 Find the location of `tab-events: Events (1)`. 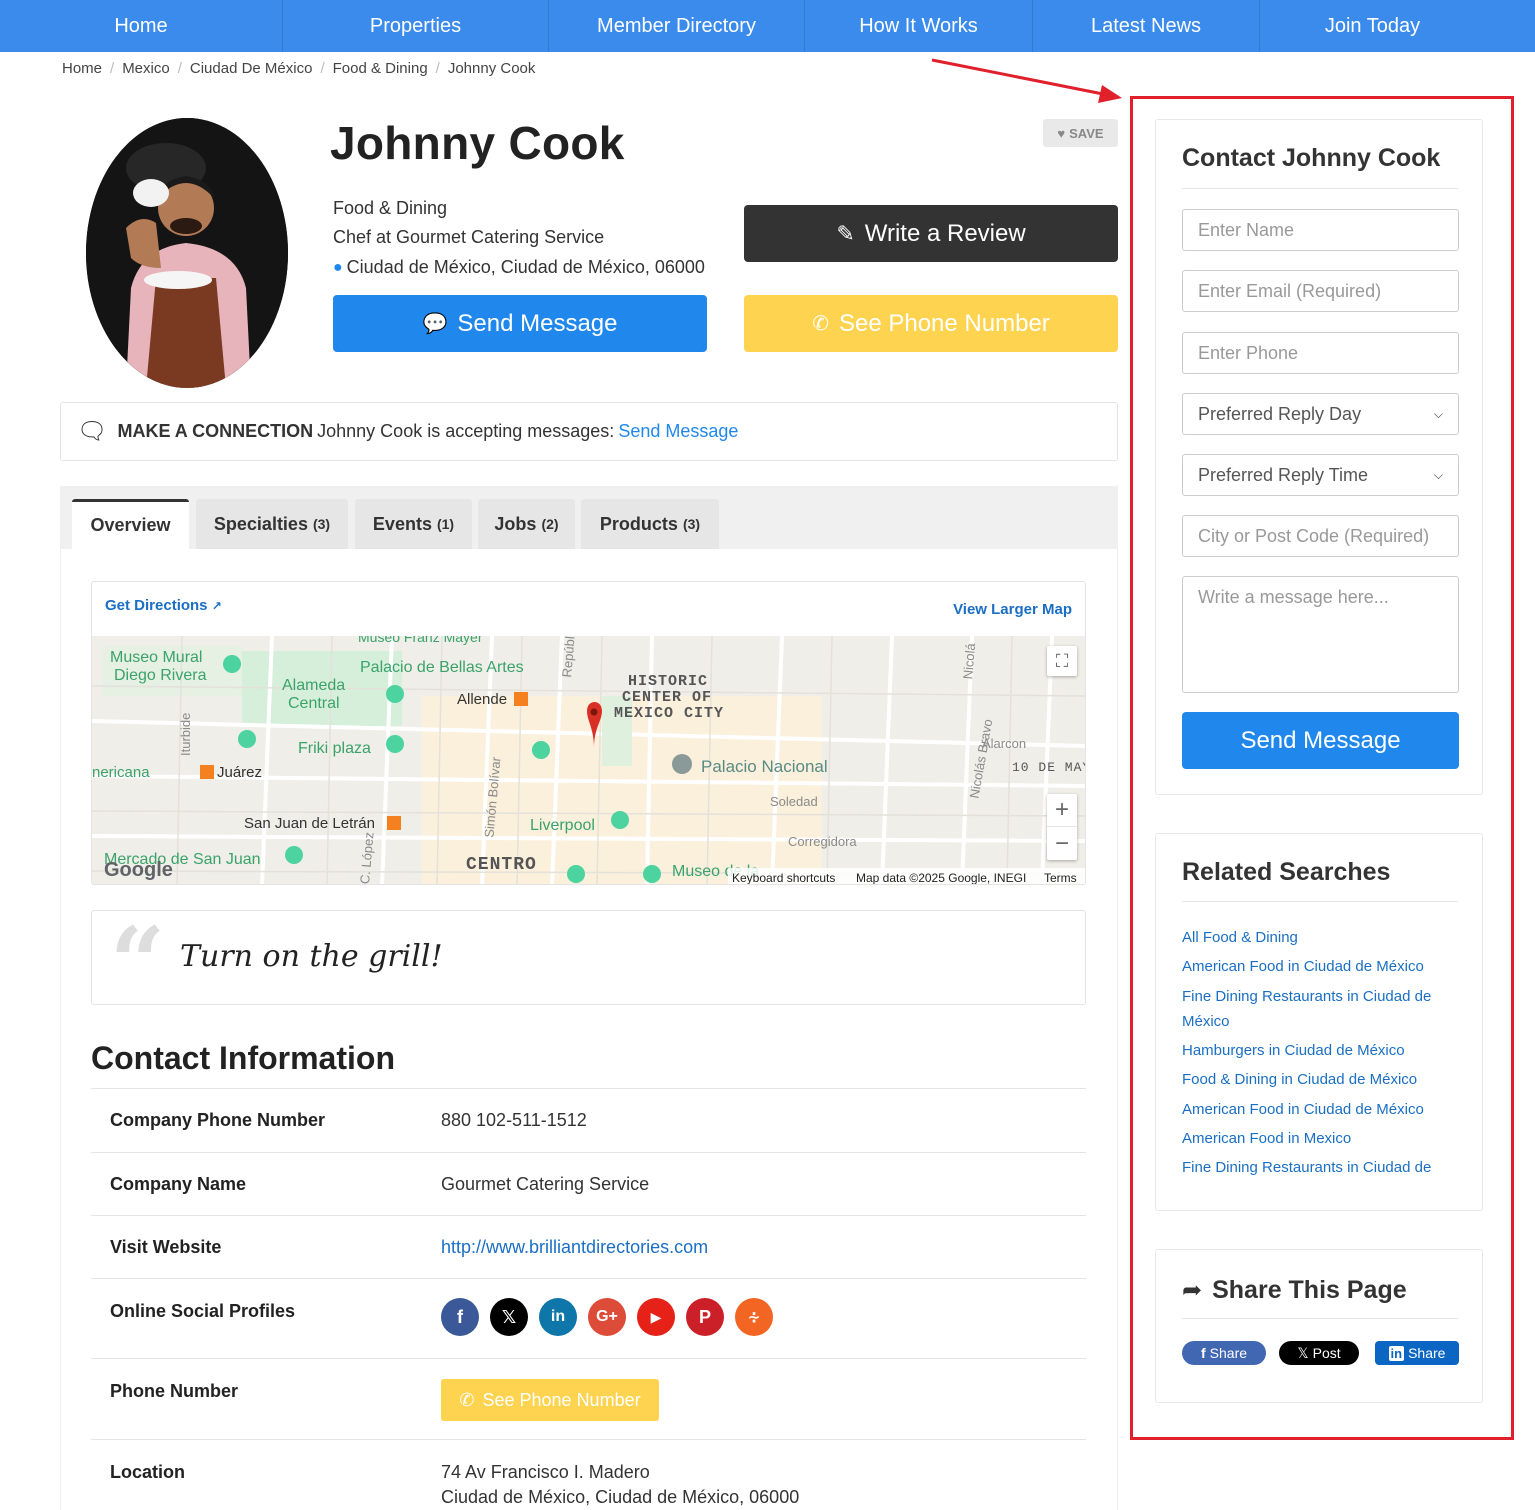

tab-events: Events (1) is located at coordinates (413, 524).